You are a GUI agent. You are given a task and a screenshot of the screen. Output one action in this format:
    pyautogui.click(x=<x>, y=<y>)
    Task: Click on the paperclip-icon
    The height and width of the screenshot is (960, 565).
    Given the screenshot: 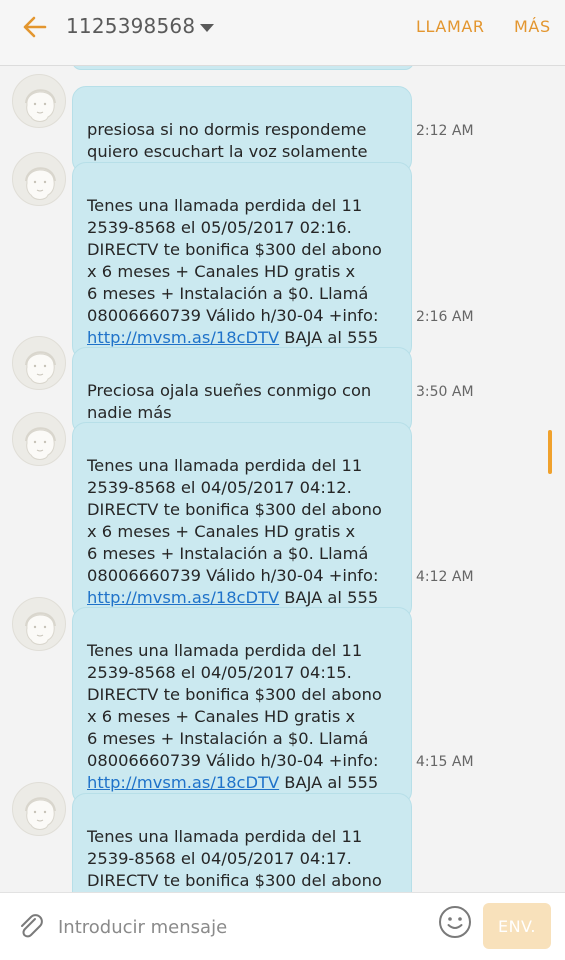 What is the action you would take?
    pyautogui.click(x=32, y=926)
    